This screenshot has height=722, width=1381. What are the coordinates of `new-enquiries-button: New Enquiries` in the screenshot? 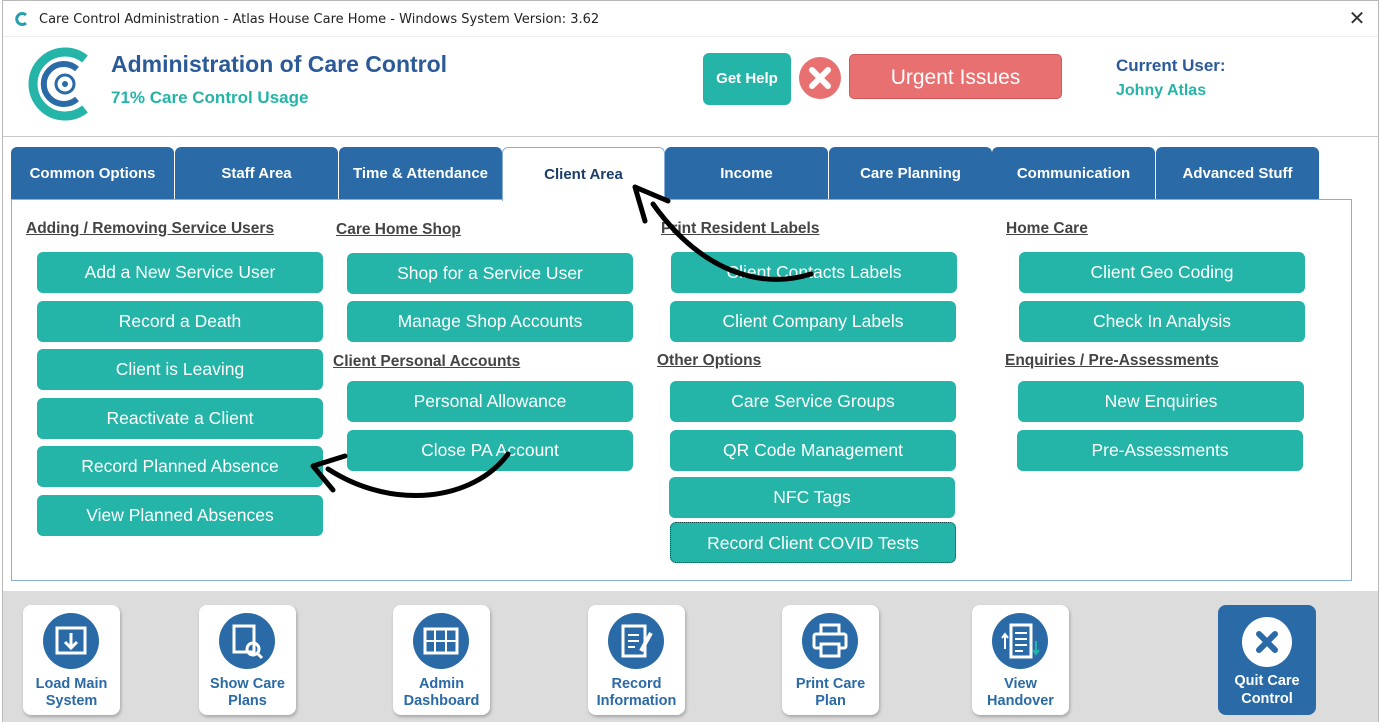 It's located at (1161, 401).